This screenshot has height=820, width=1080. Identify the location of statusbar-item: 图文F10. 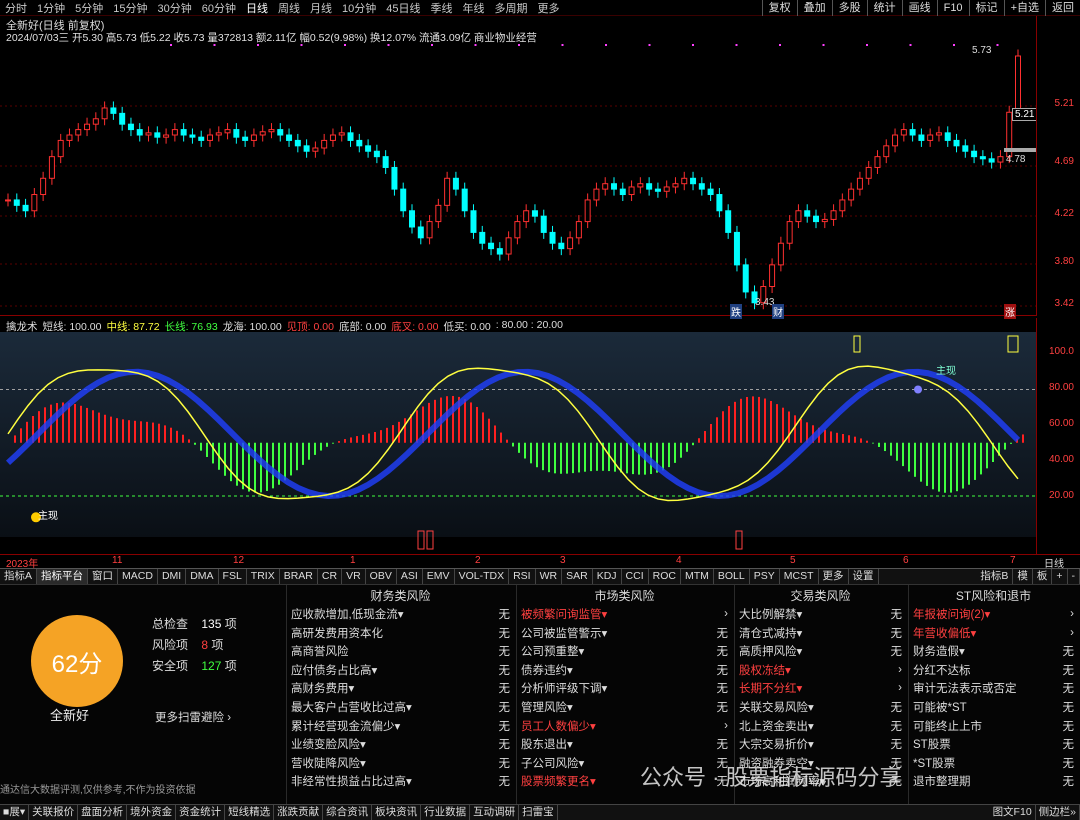
(1013, 812).